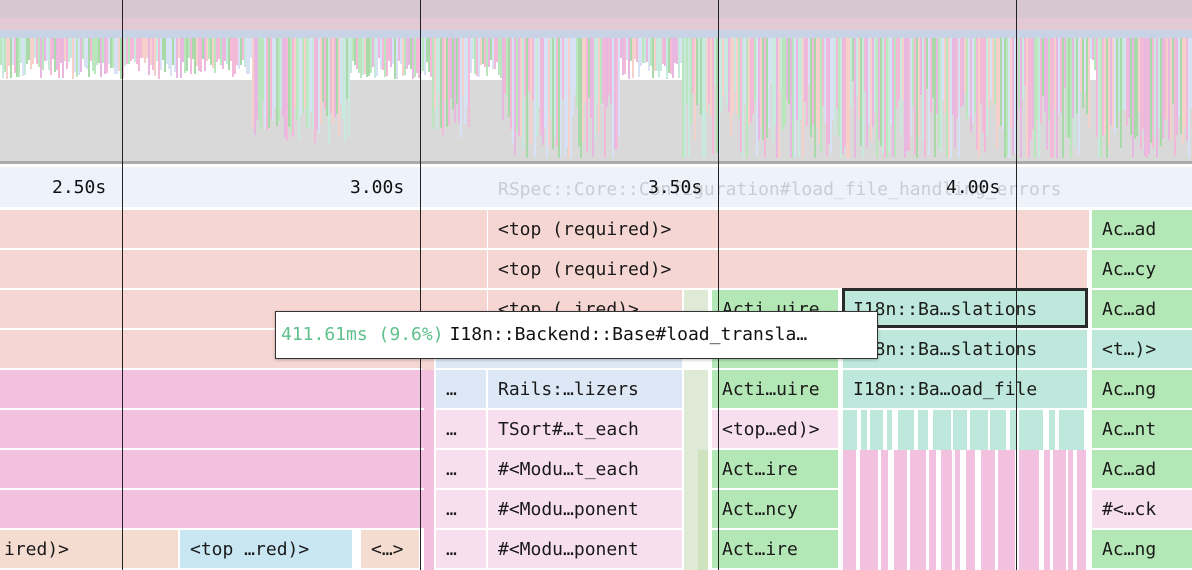 Image resolution: width=1192 pixels, height=570 pixels. What do you see at coordinates (377, 187) in the screenshot?
I see `tick-label: 3.00s` at bounding box center [377, 187].